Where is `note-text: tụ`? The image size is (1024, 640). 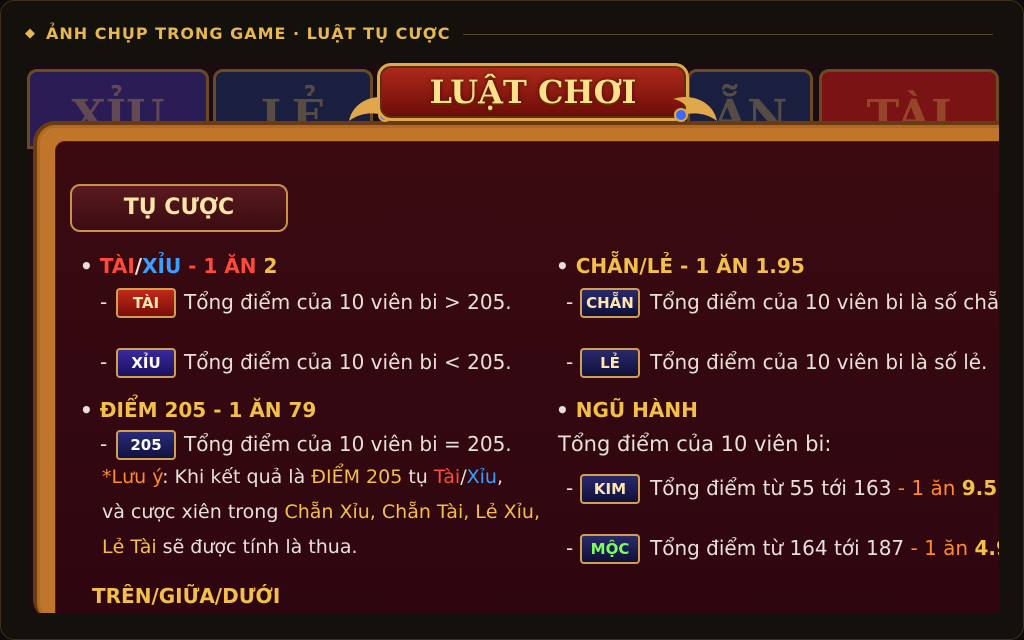 note-text: tụ is located at coordinates (418, 477).